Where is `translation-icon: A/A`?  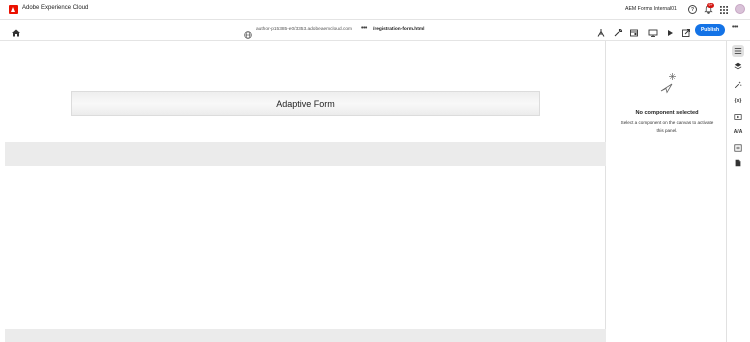 translation-icon: A/A is located at coordinates (738, 132).